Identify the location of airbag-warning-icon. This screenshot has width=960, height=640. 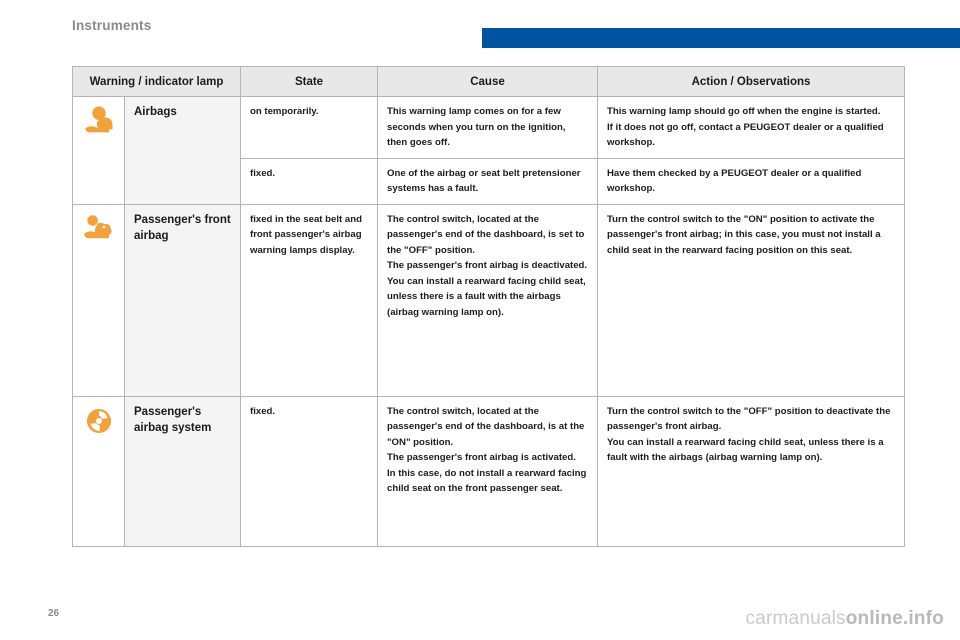
(99, 121).